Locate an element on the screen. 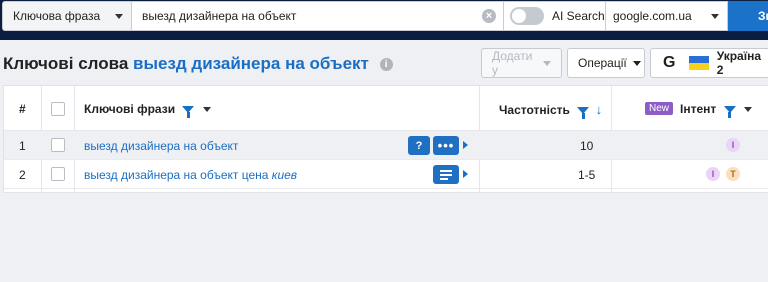 The image size is (768, 282). search-button-label: Зн is located at coordinates (763, 16).